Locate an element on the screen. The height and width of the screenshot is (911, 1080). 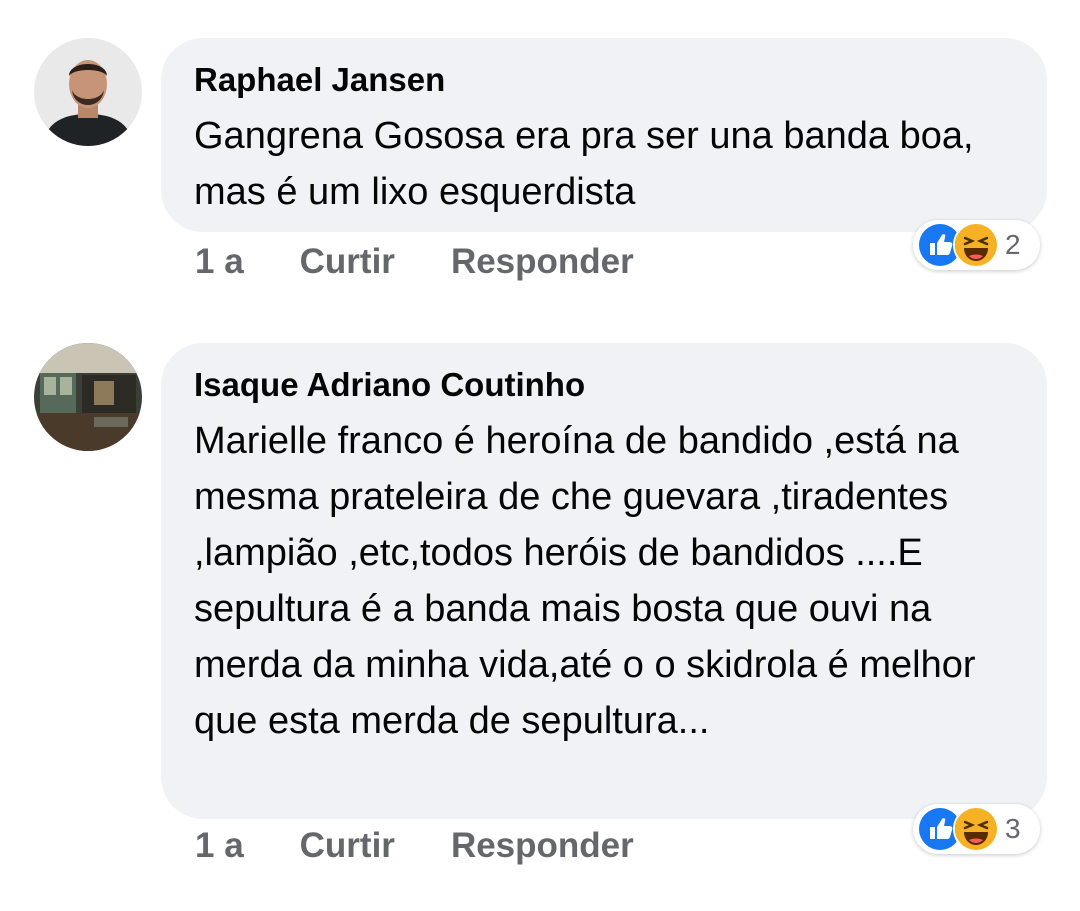
comment-author: Isaque Adriano Coutinho is located at coordinates (603, 385).